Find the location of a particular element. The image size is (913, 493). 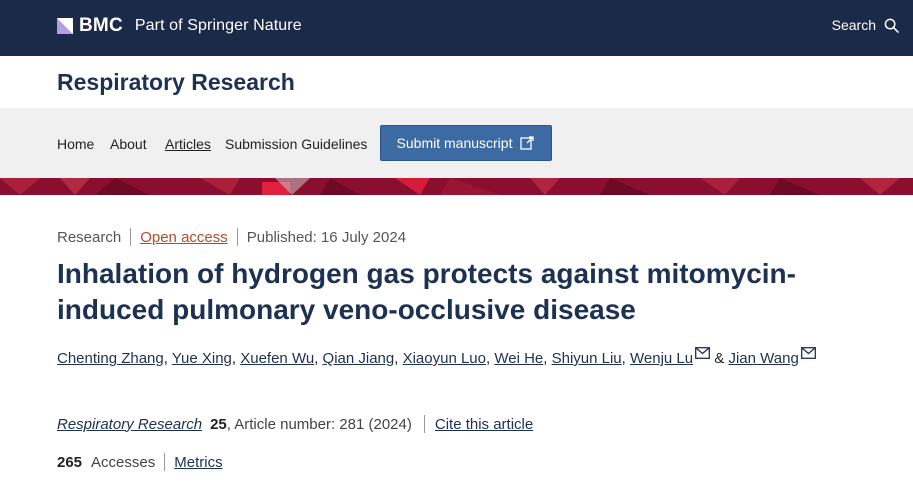

open-access-link: Open access is located at coordinates (184, 237).